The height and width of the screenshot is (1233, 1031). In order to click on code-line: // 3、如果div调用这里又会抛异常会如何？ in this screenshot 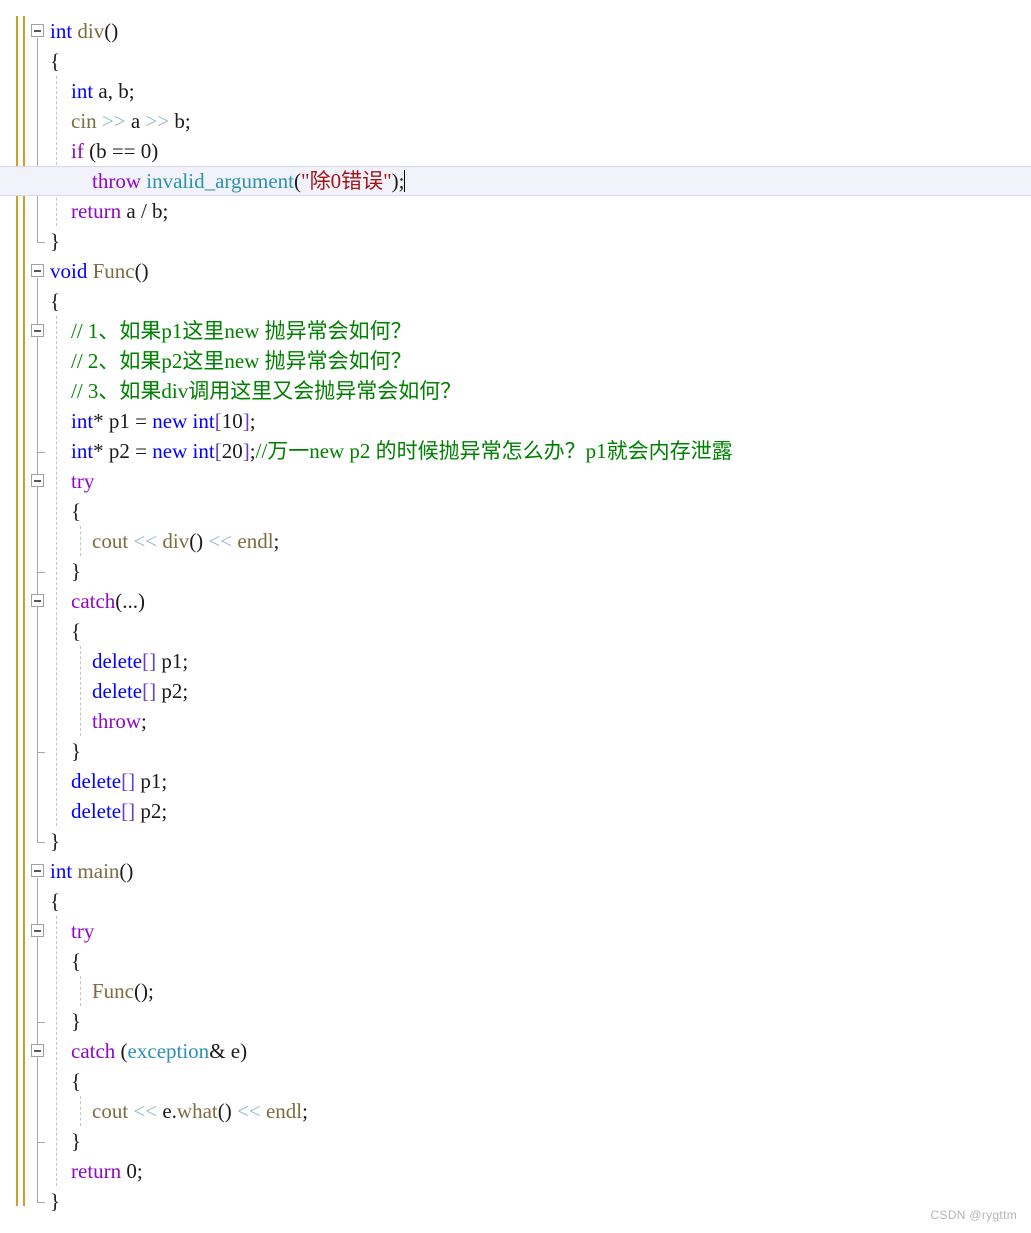, I will do `click(515, 391)`.